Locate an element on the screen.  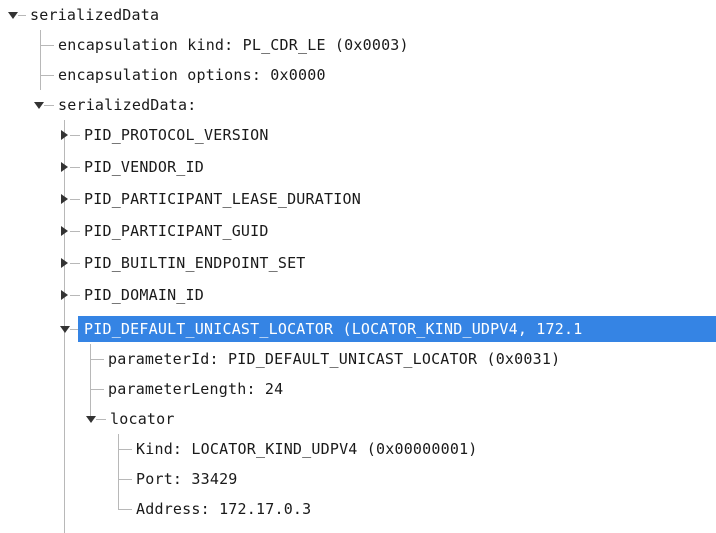
tree-row-locator-address: Address: 172.17.0.3 is located at coordinates (358, 509).